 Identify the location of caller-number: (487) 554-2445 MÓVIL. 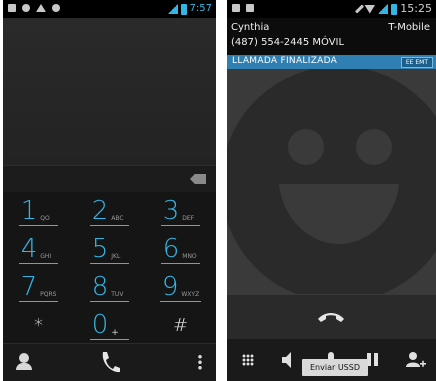
(288, 42).